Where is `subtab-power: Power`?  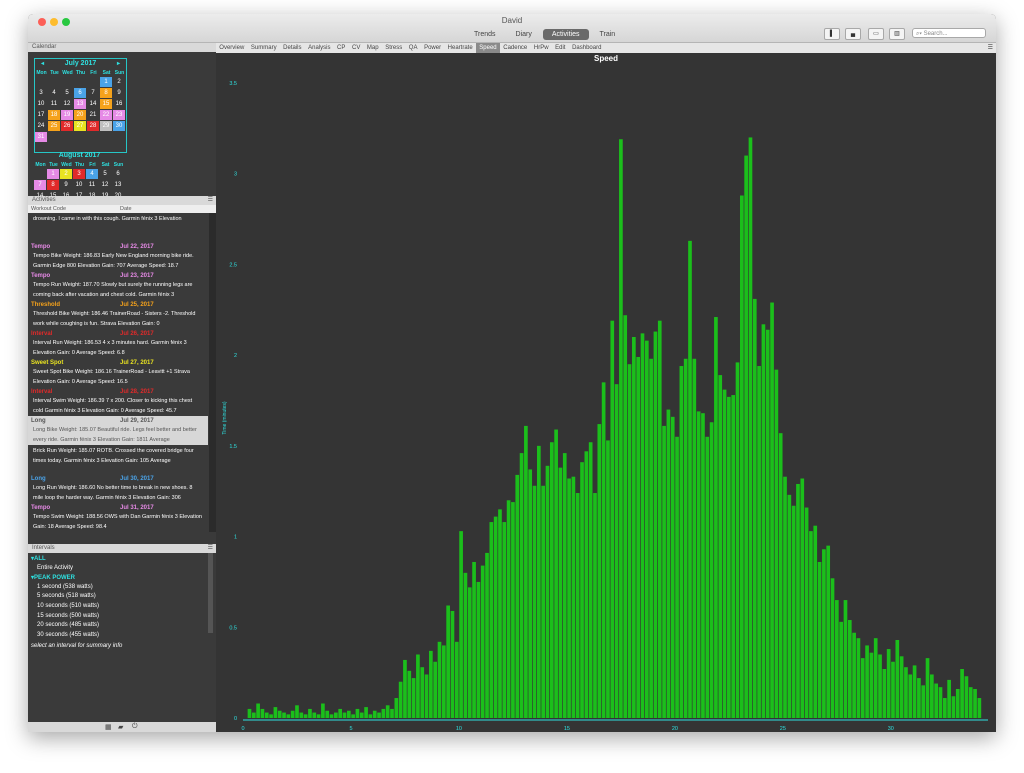 subtab-power: Power is located at coordinates (433, 48).